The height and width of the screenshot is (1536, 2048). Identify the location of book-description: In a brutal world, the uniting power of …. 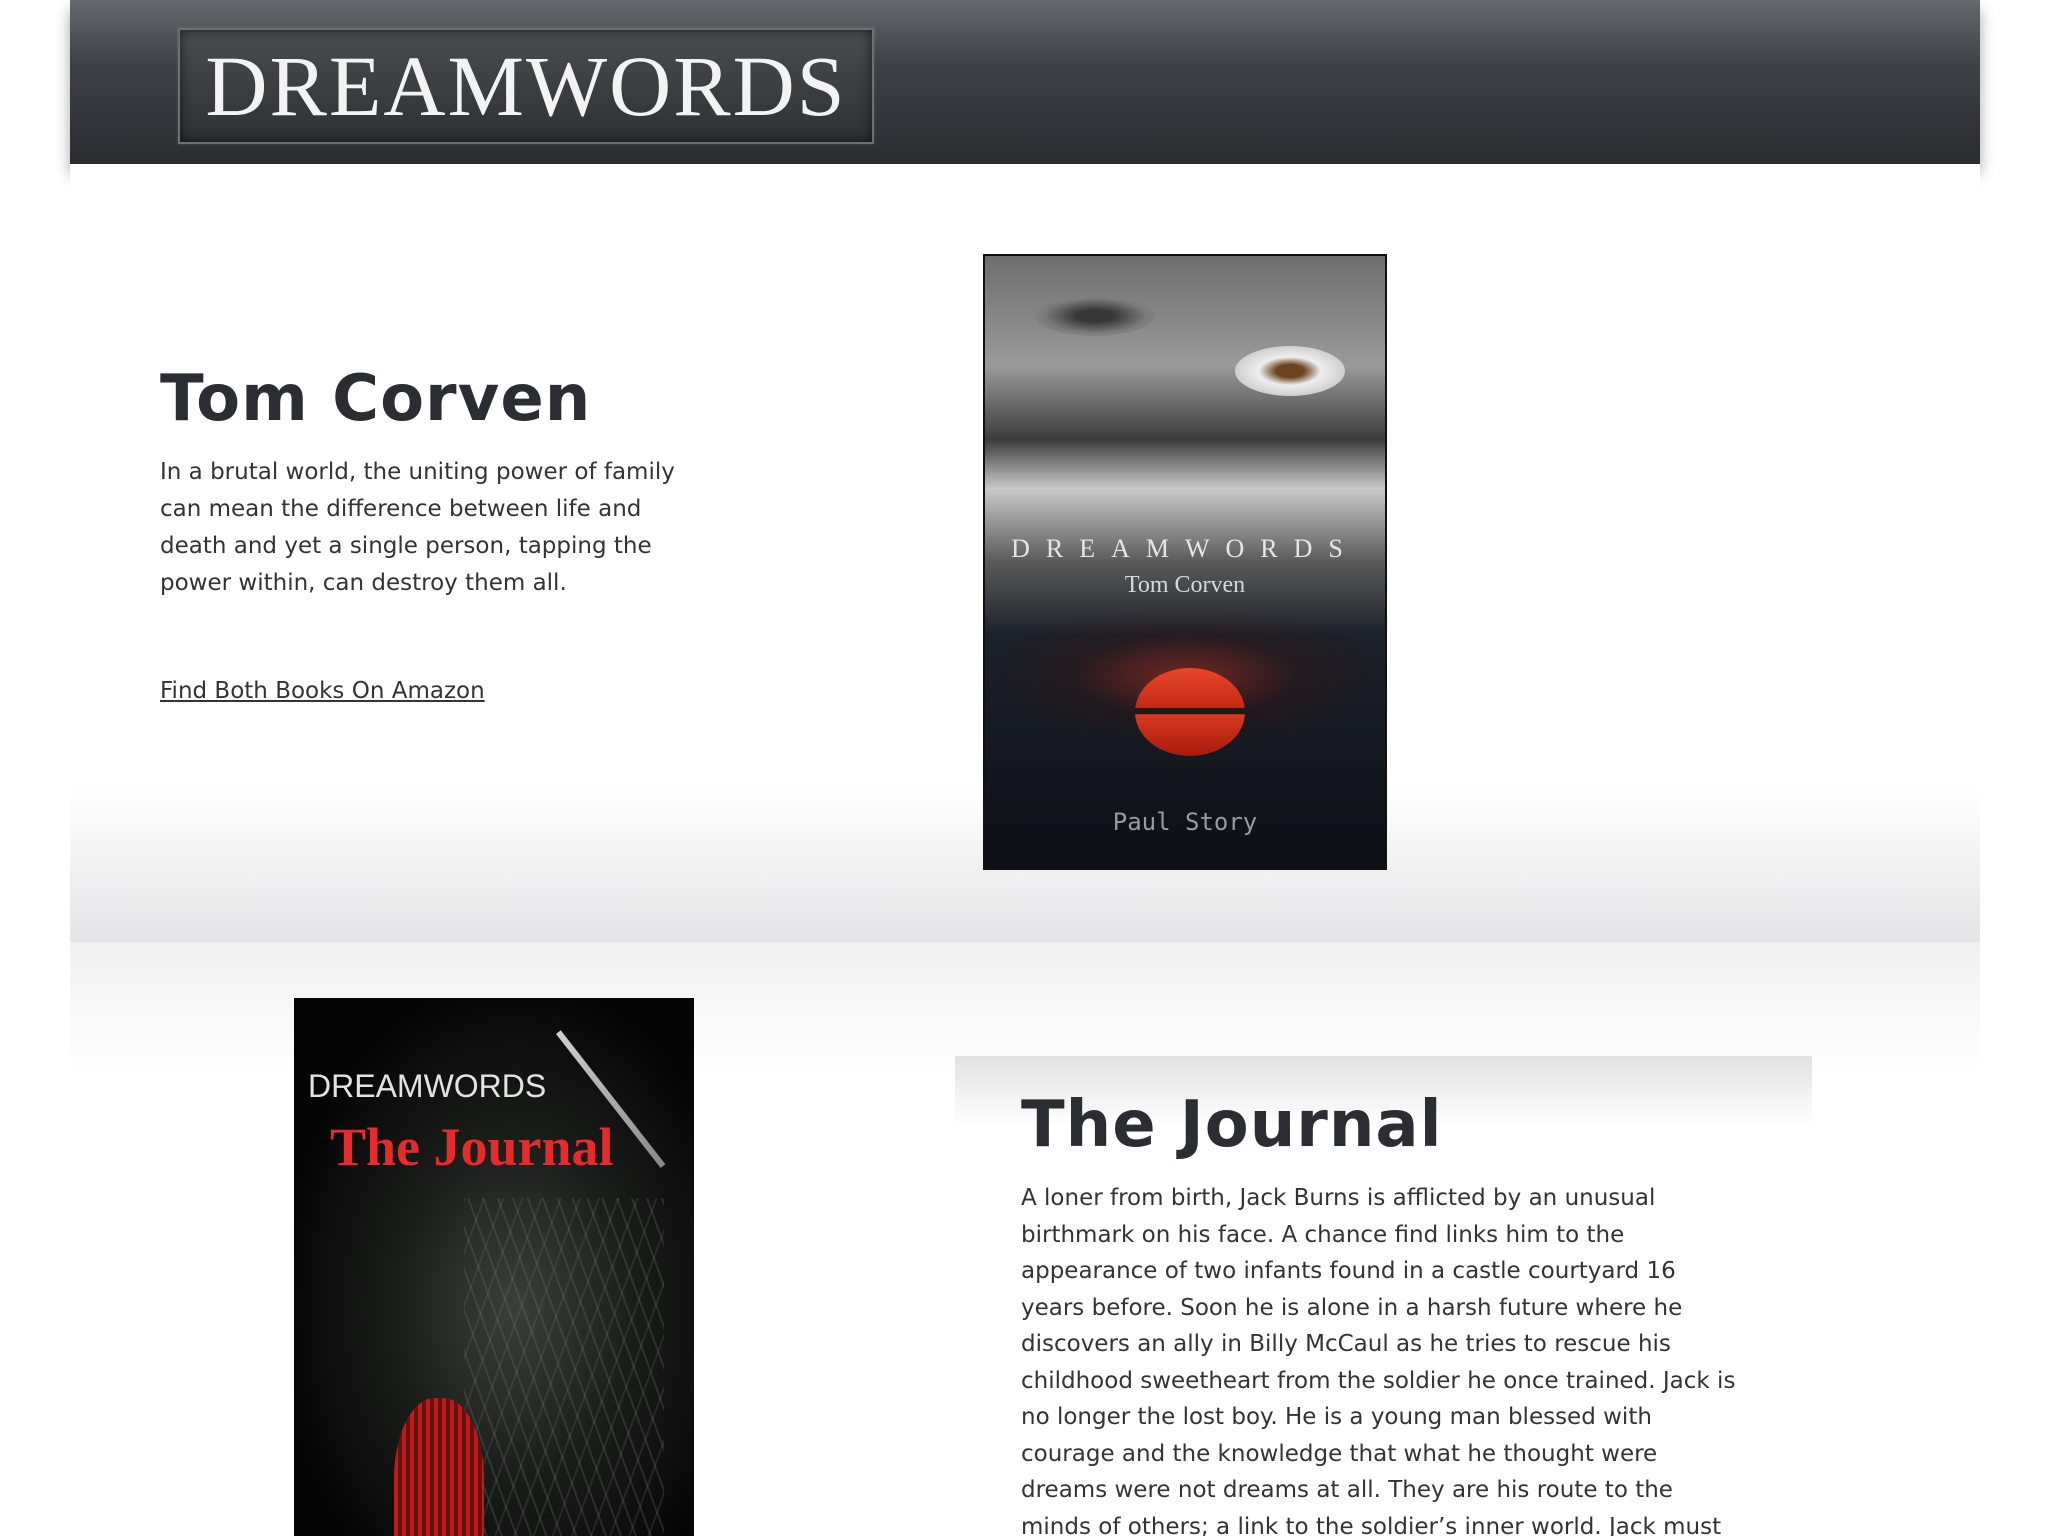
(417, 527).